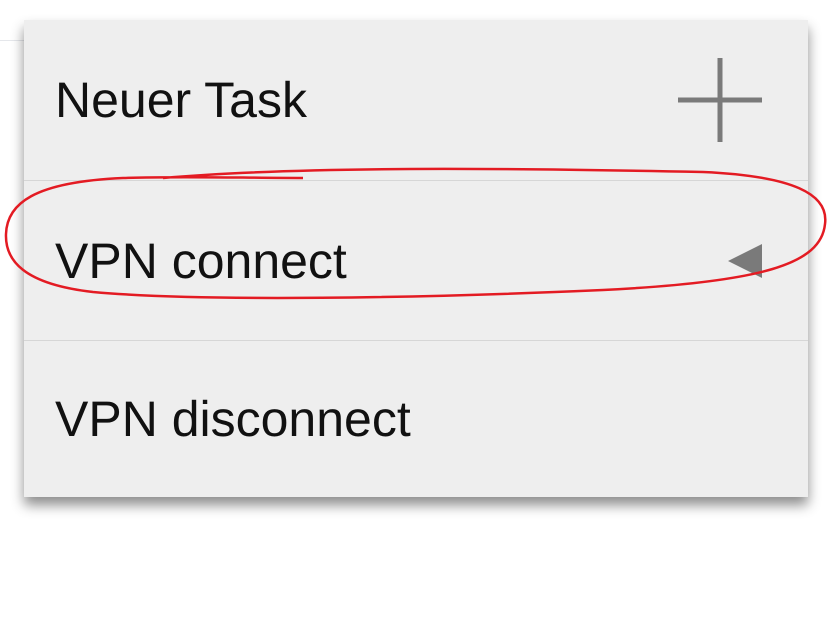  What do you see at coordinates (745, 261) in the screenshot?
I see `triangle-icon` at bounding box center [745, 261].